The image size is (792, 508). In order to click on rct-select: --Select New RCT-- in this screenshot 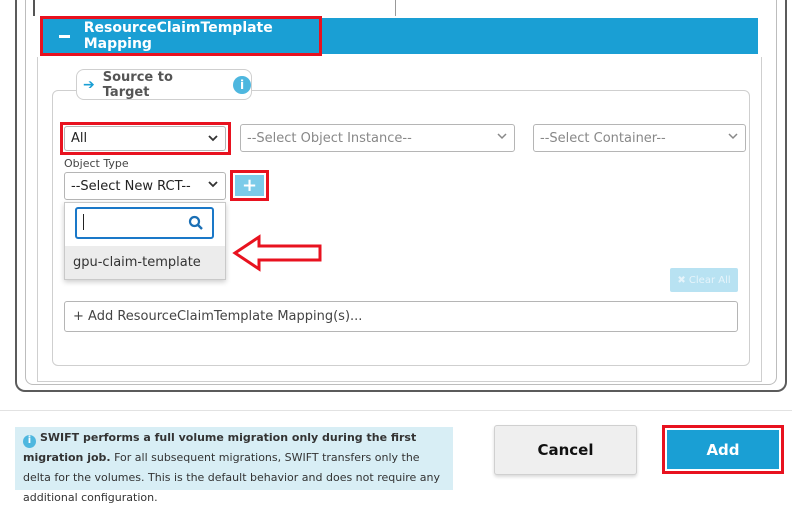, I will do `click(145, 186)`.